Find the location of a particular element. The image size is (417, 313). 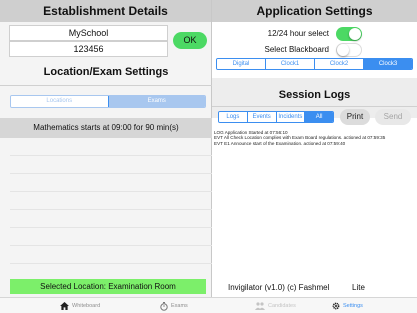

tab-whiteboard-label: Whiteboard is located at coordinates (86, 306).